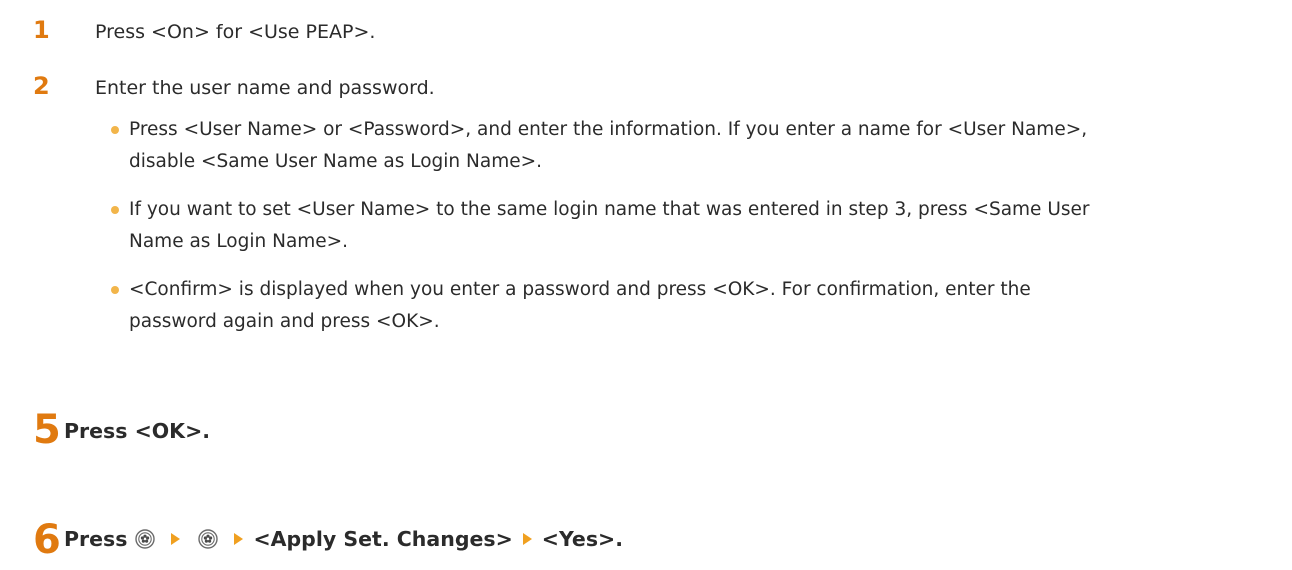  What do you see at coordinates (265, 88) in the screenshot?
I see `substep-text: Enter the user name and password.` at bounding box center [265, 88].